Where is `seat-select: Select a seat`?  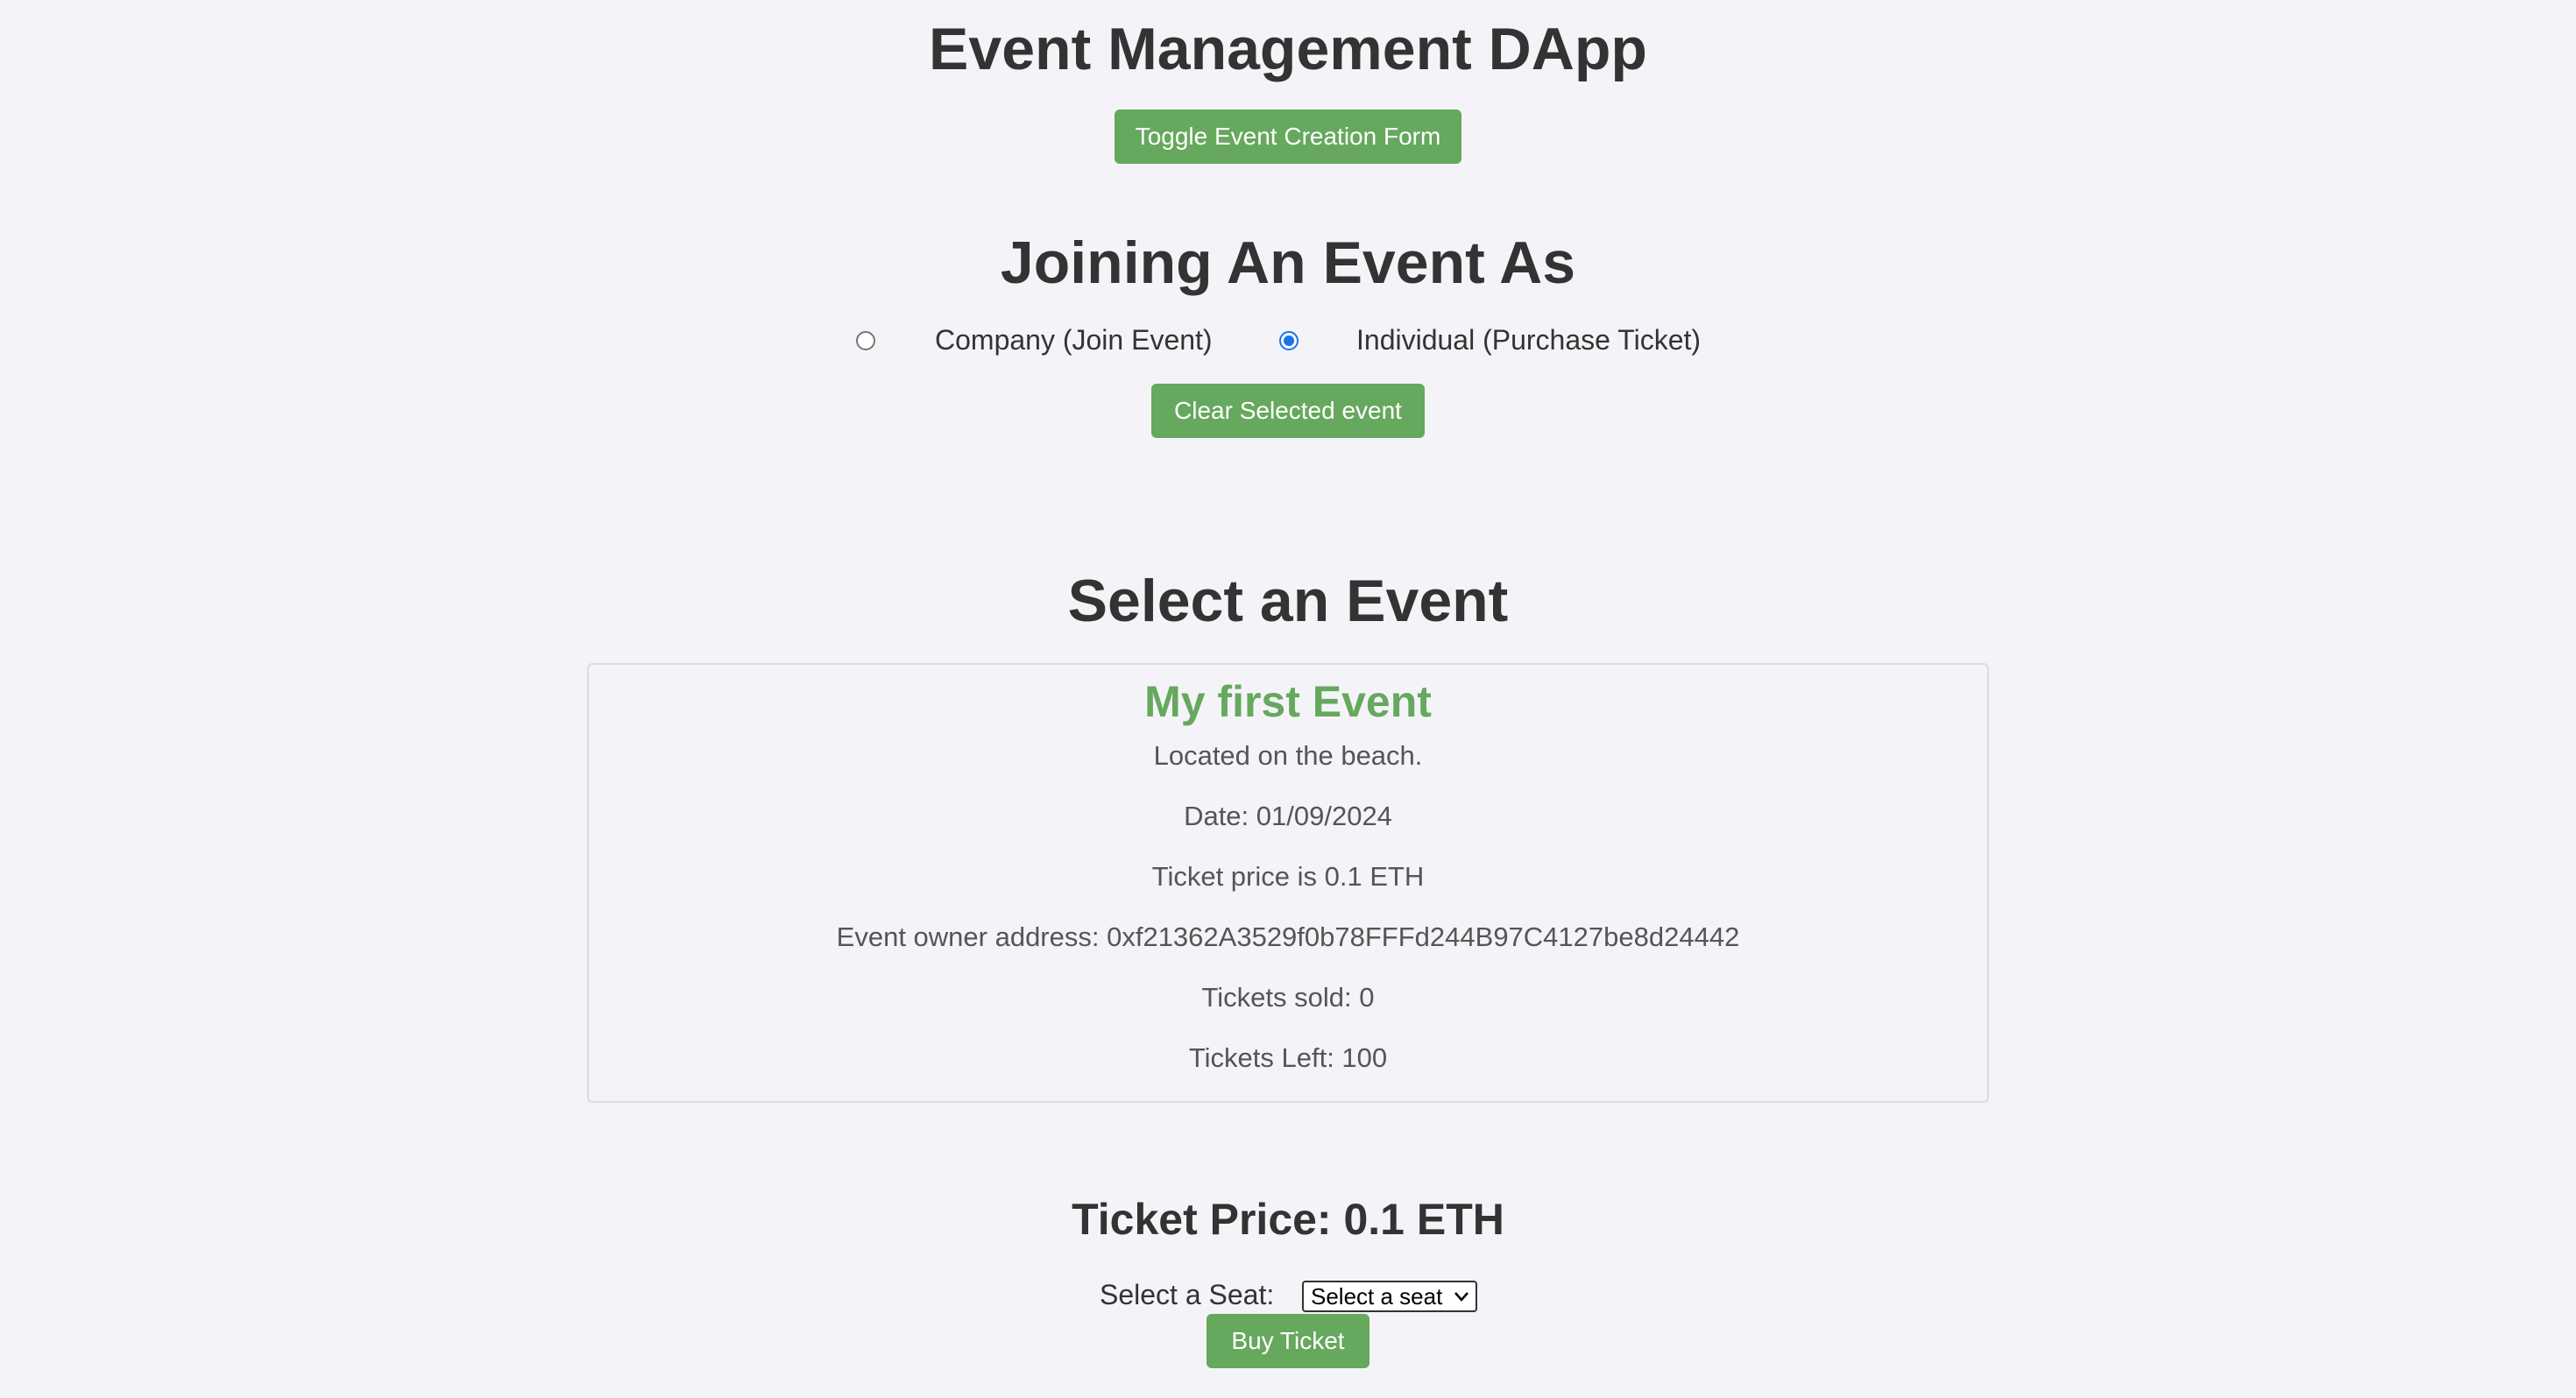
seat-select: Select a seat is located at coordinates (1389, 1296).